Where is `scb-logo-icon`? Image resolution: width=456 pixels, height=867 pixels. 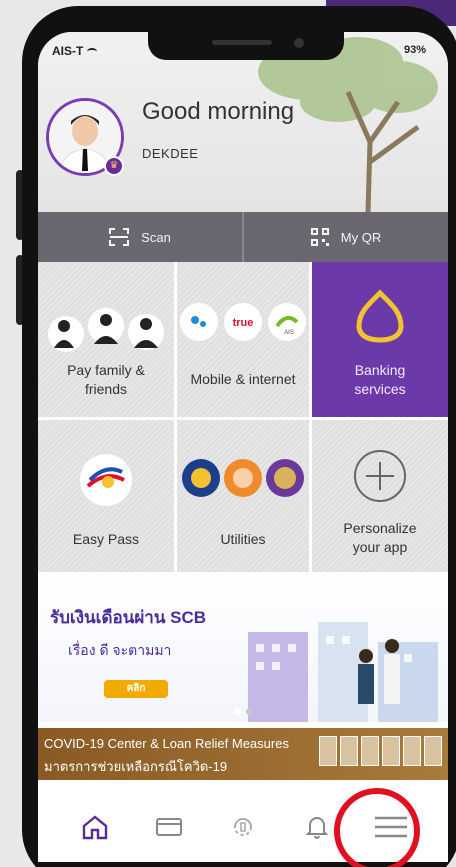 scb-logo-icon is located at coordinates (380, 317).